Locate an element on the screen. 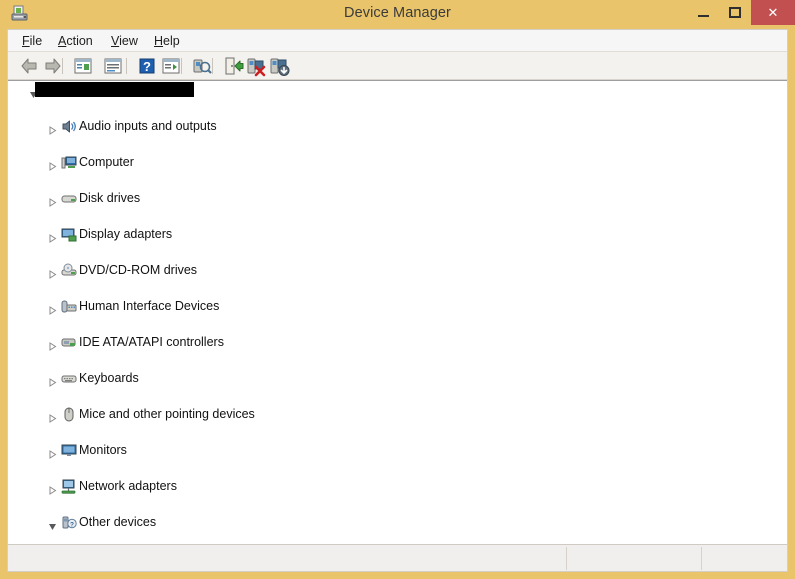 The height and width of the screenshot is (579, 795). tree-item-label: DVD/CD-ROM drives is located at coordinates (138, 270).